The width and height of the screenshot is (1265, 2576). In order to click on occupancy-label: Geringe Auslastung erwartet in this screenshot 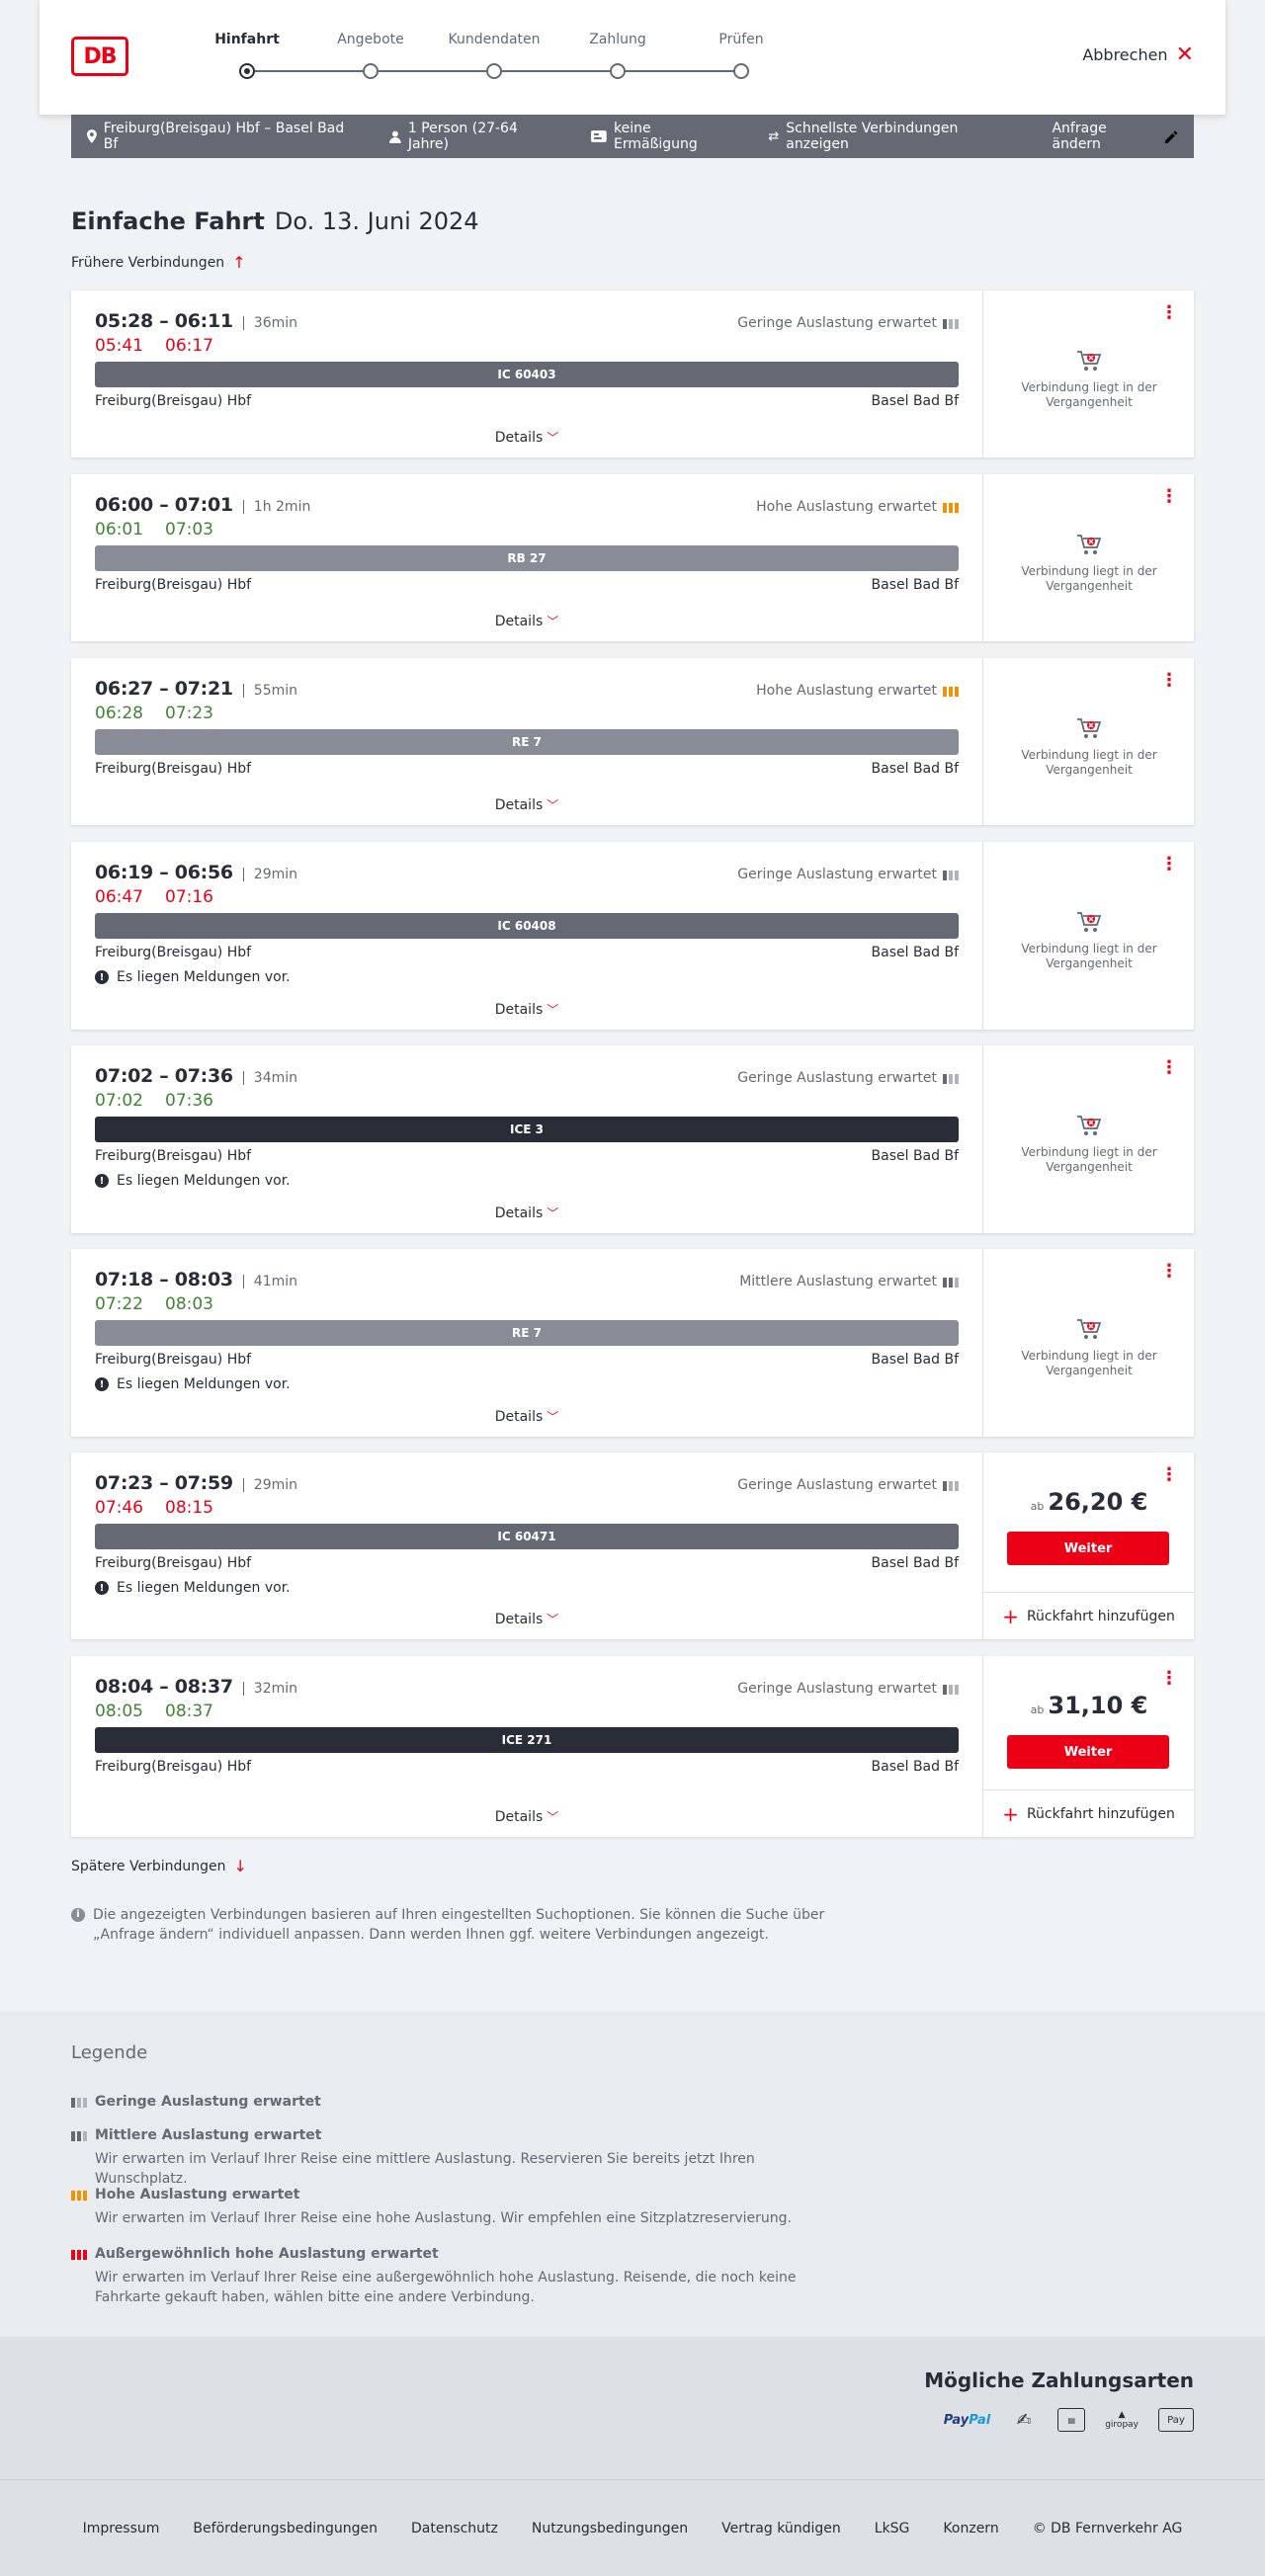, I will do `click(848, 1485)`.